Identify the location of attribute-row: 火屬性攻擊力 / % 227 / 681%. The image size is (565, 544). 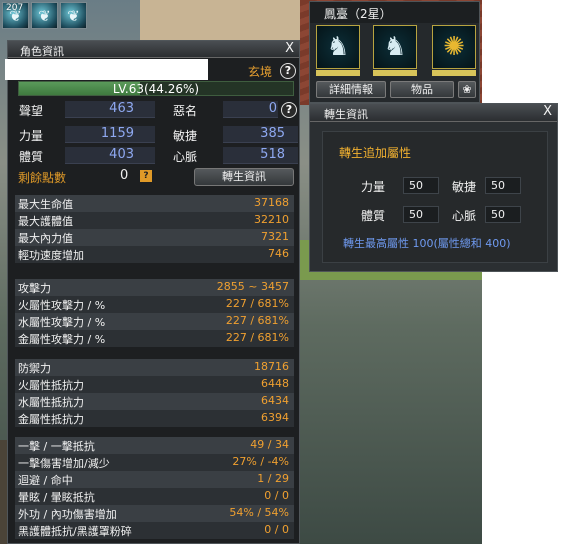
(154, 304).